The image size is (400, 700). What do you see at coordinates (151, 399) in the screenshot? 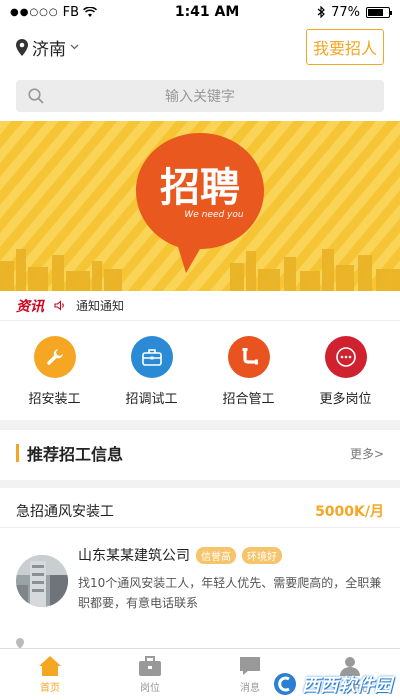
I see `category-label: 招调试工` at bounding box center [151, 399].